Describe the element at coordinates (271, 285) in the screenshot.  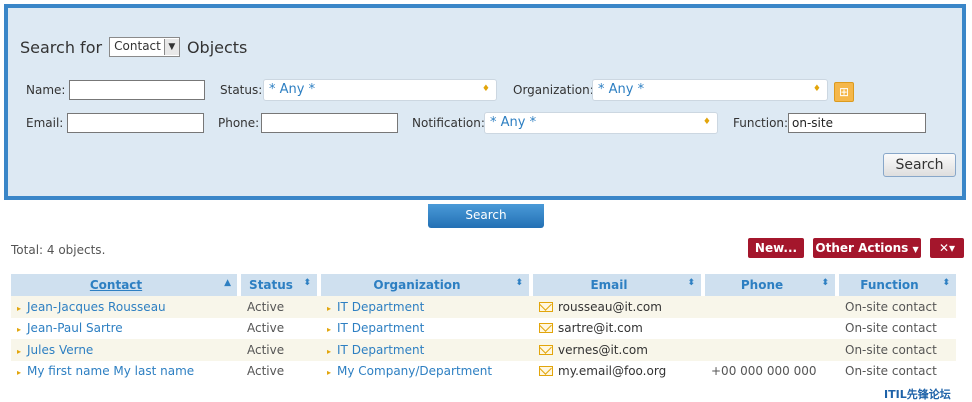
I see `column-label: Status` at that location.